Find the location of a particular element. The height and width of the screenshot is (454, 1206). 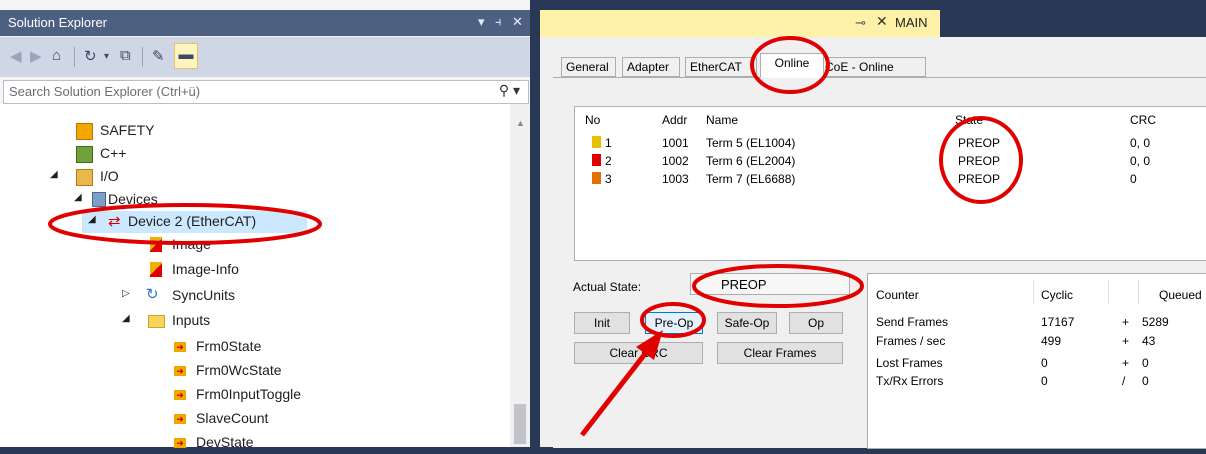

preop-button: Pre-Op is located at coordinates (674, 323).